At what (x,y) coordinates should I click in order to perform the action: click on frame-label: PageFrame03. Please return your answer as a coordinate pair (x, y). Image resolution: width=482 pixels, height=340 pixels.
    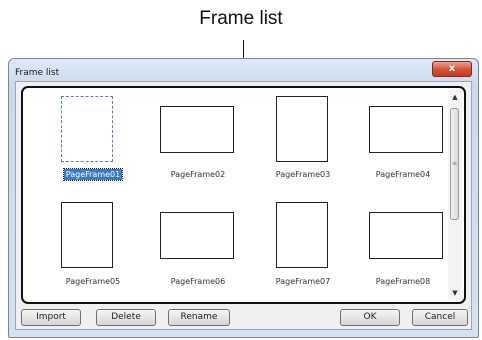
    Looking at the image, I should click on (303, 174).